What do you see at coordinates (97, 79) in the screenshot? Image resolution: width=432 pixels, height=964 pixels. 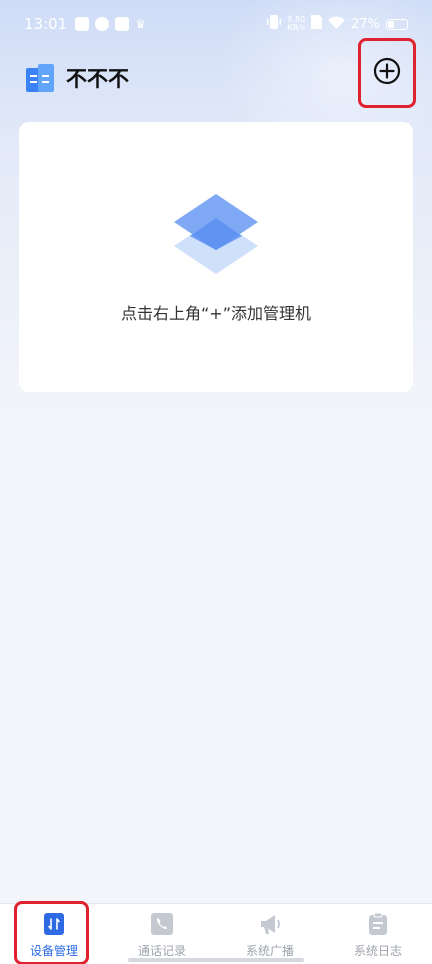 I see `page-title: 不不不` at bounding box center [97, 79].